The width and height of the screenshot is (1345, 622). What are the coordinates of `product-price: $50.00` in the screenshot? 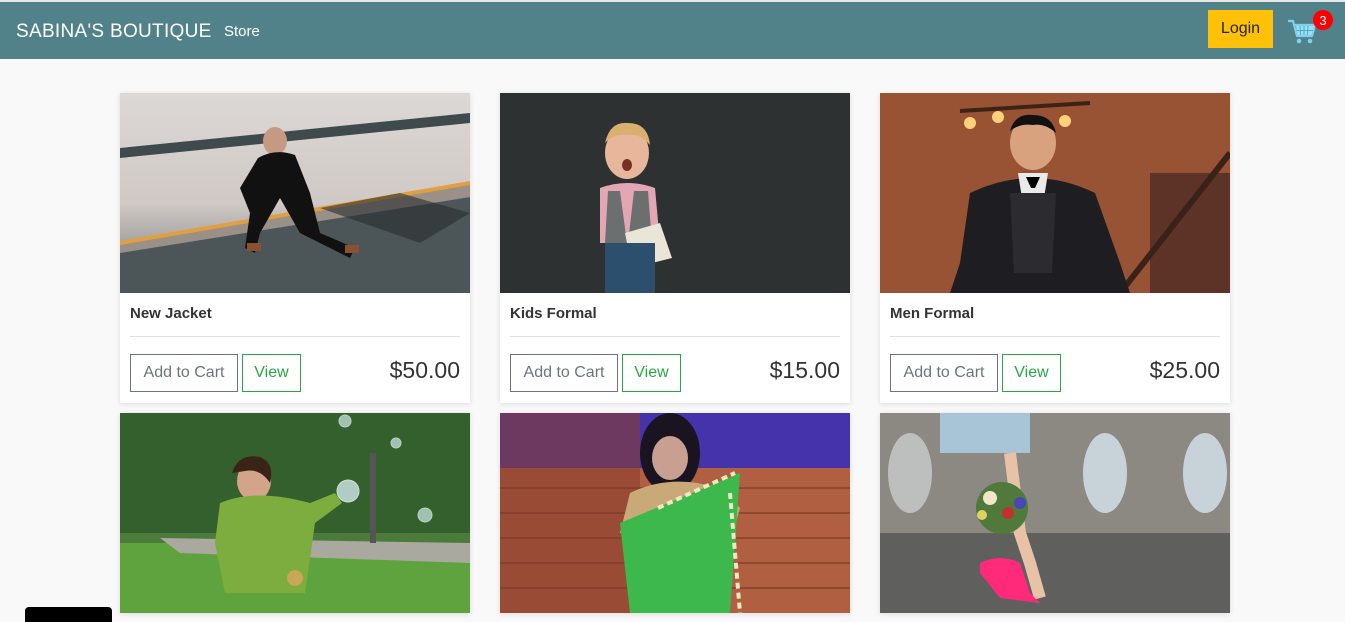 It's located at (424, 370).